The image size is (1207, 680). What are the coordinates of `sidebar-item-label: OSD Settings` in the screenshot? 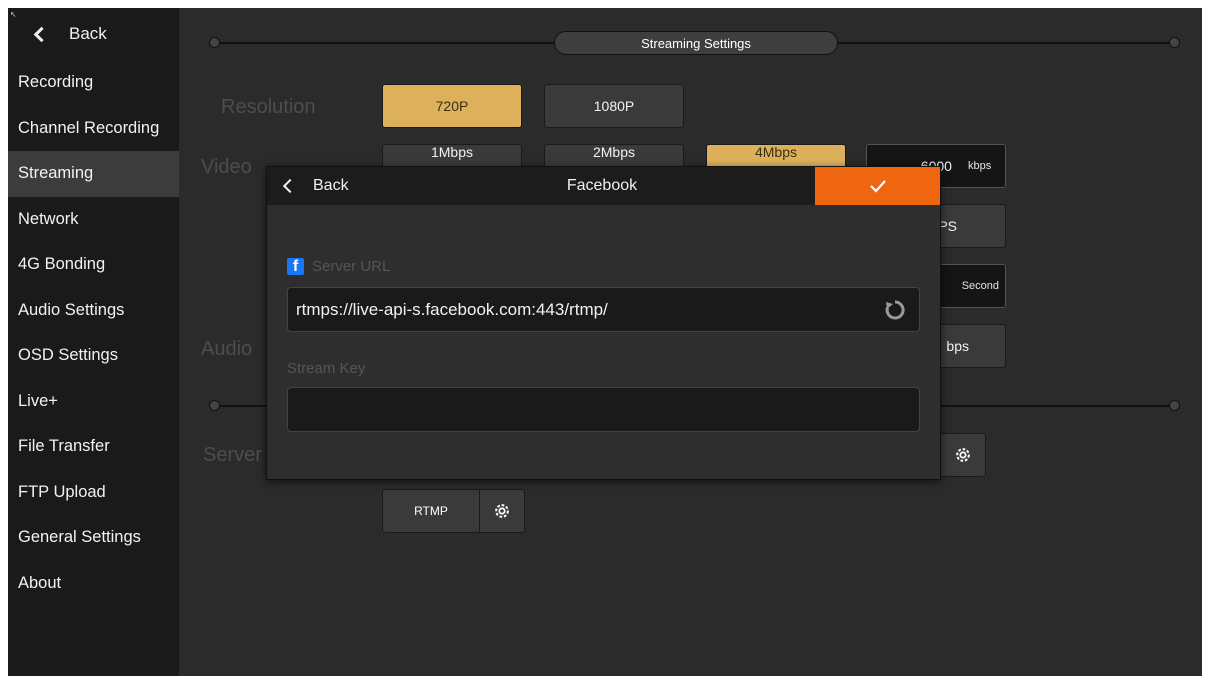 It's located at (68, 355).